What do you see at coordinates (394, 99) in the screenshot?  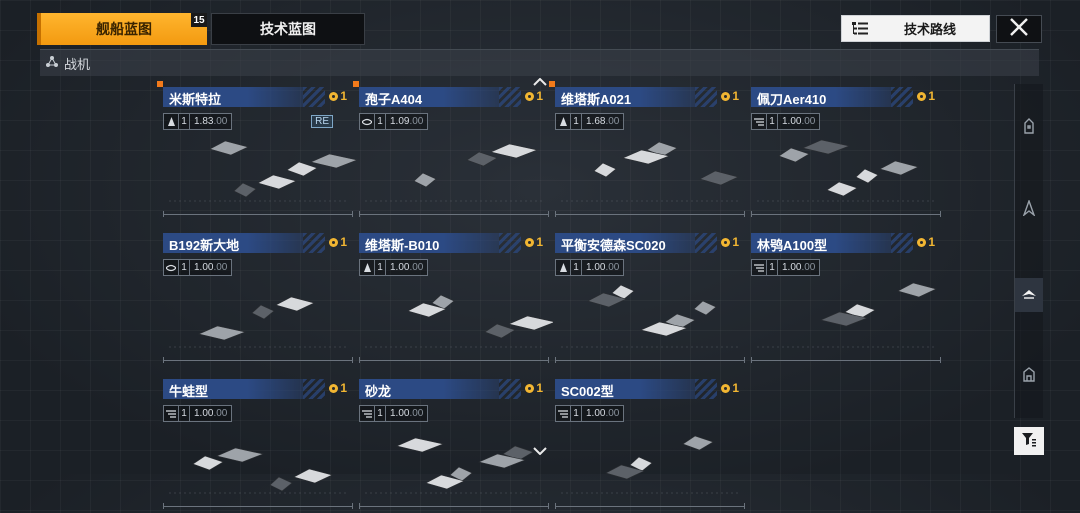 I see `ship-name: 孢子A404` at bounding box center [394, 99].